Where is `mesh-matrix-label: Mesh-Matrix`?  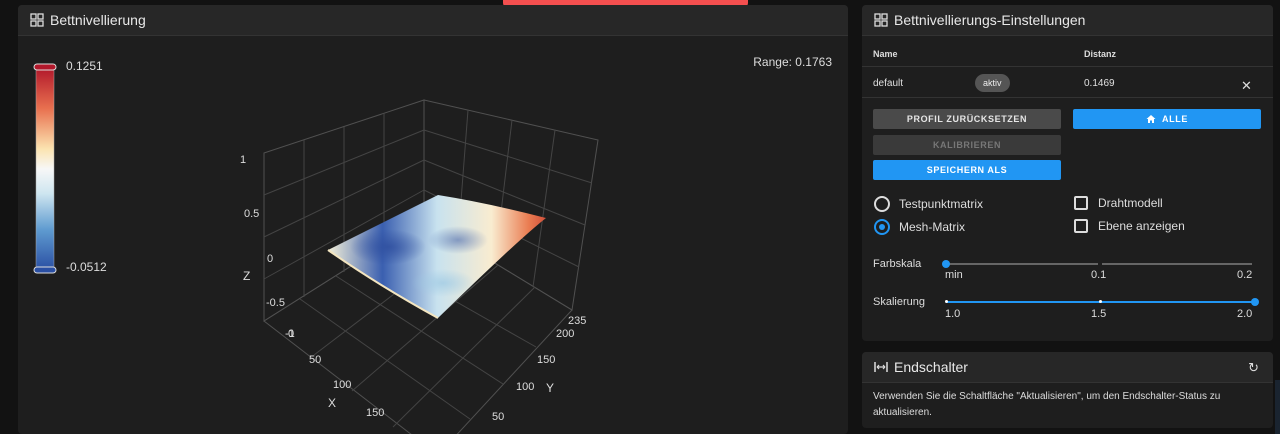 mesh-matrix-label: Mesh-Matrix is located at coordinates (932, 227).